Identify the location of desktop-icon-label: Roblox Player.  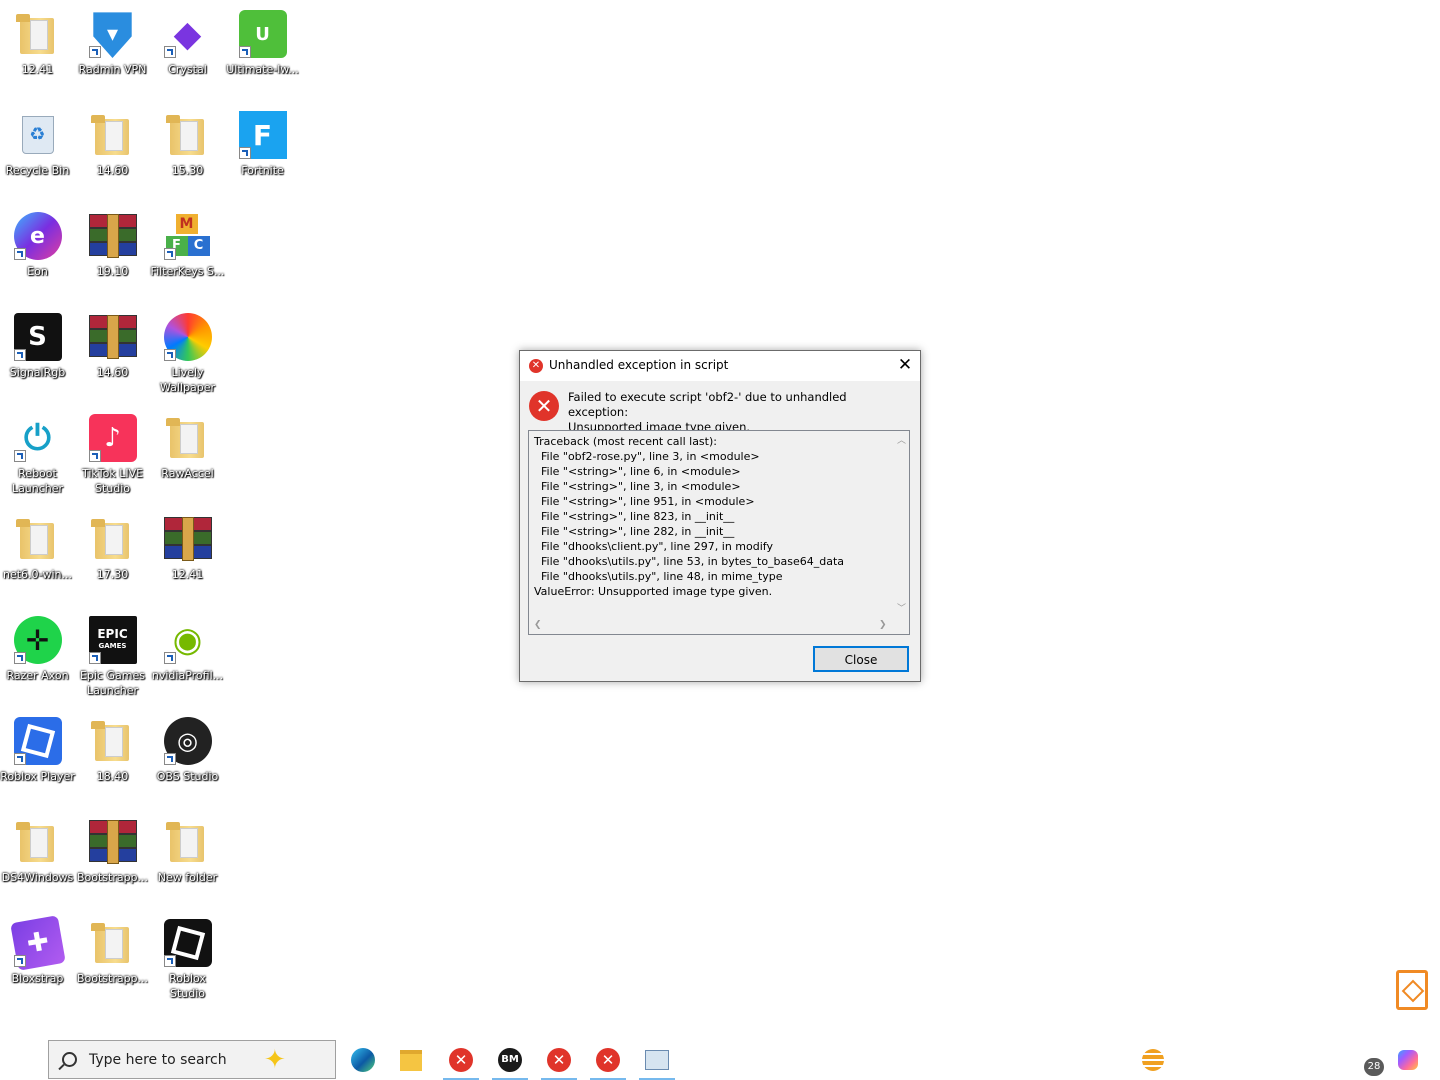
(37, 776).